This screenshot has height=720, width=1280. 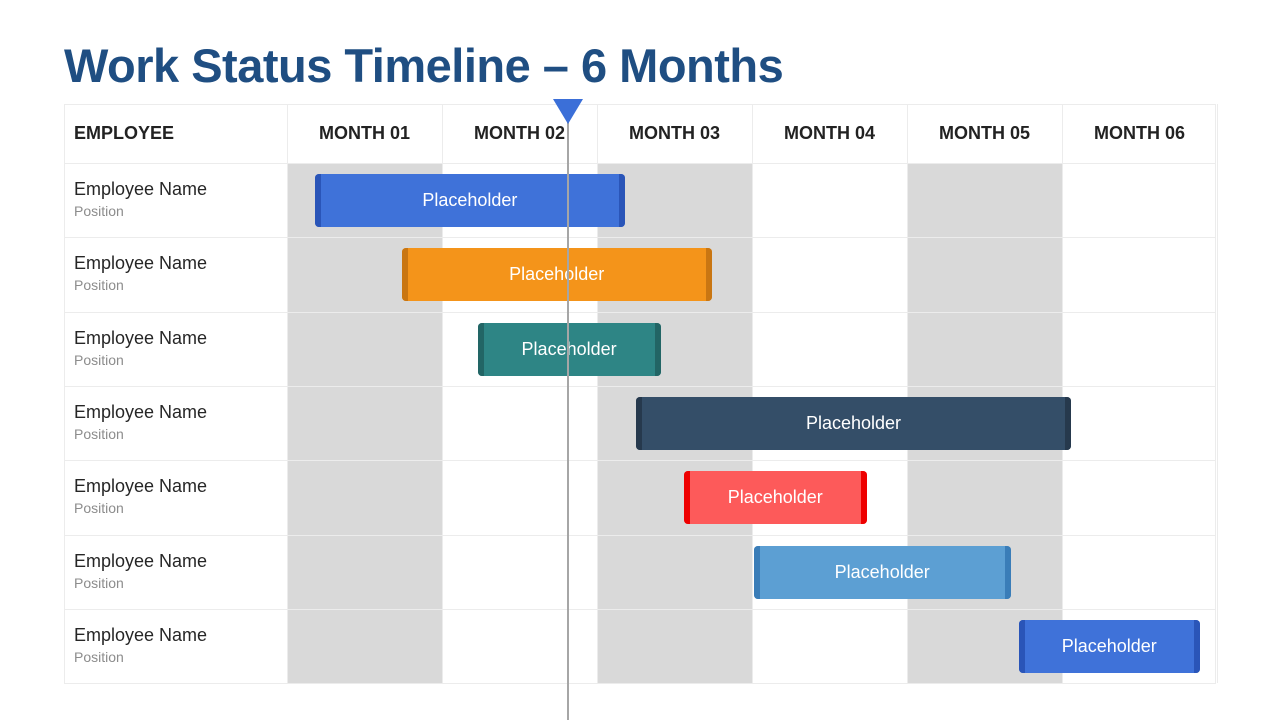 What do you see at coordinates (829, 133) in the screenshot?
I see `header-month: MONTH 04` at bounding box center [829, 133].